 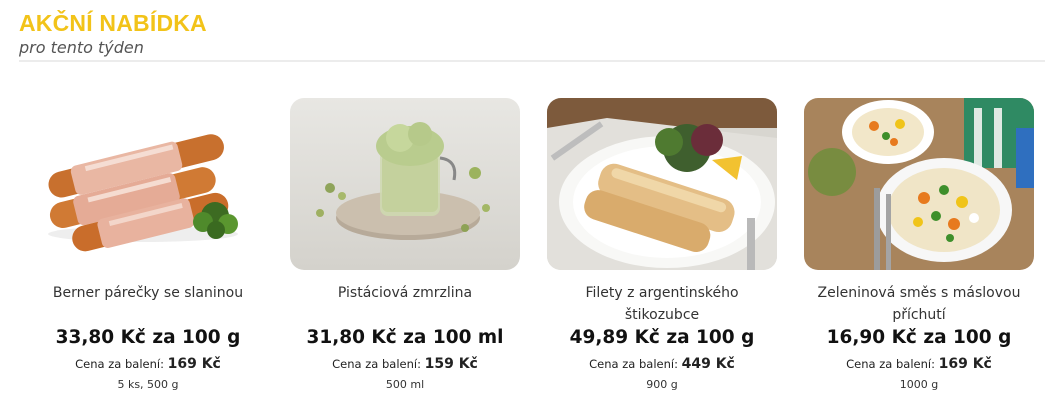 What do you see at coordinates (148, 293) in the screenshot?
I see `product-name: Berner párečky se slaninou` at bounding box center [148, 293].